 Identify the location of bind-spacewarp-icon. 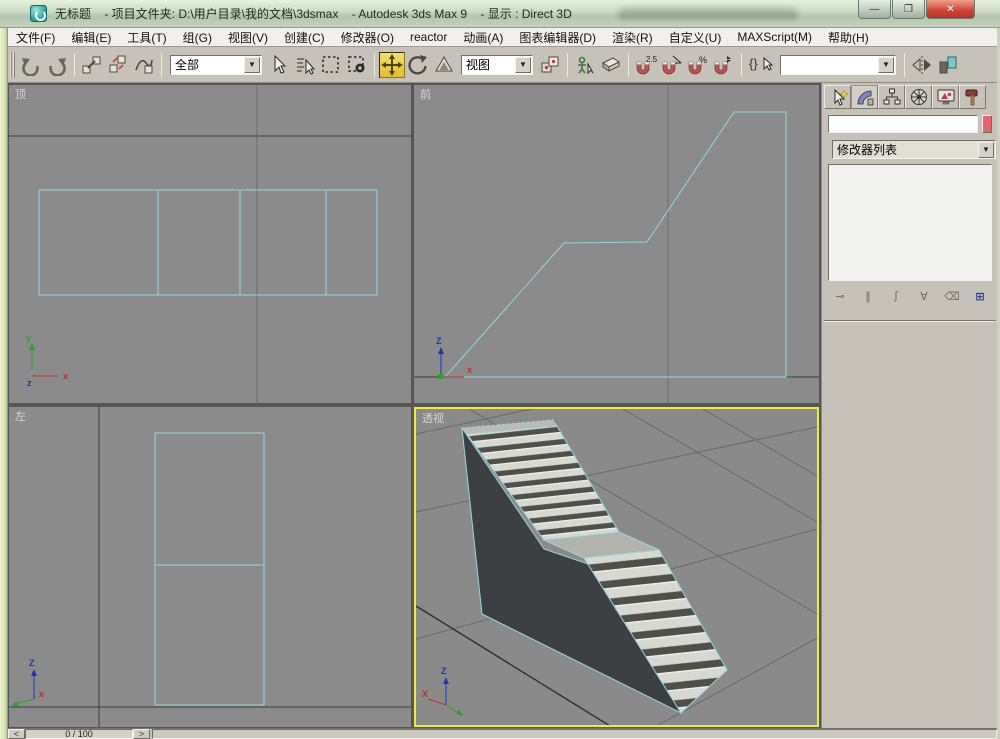
(144, 66).